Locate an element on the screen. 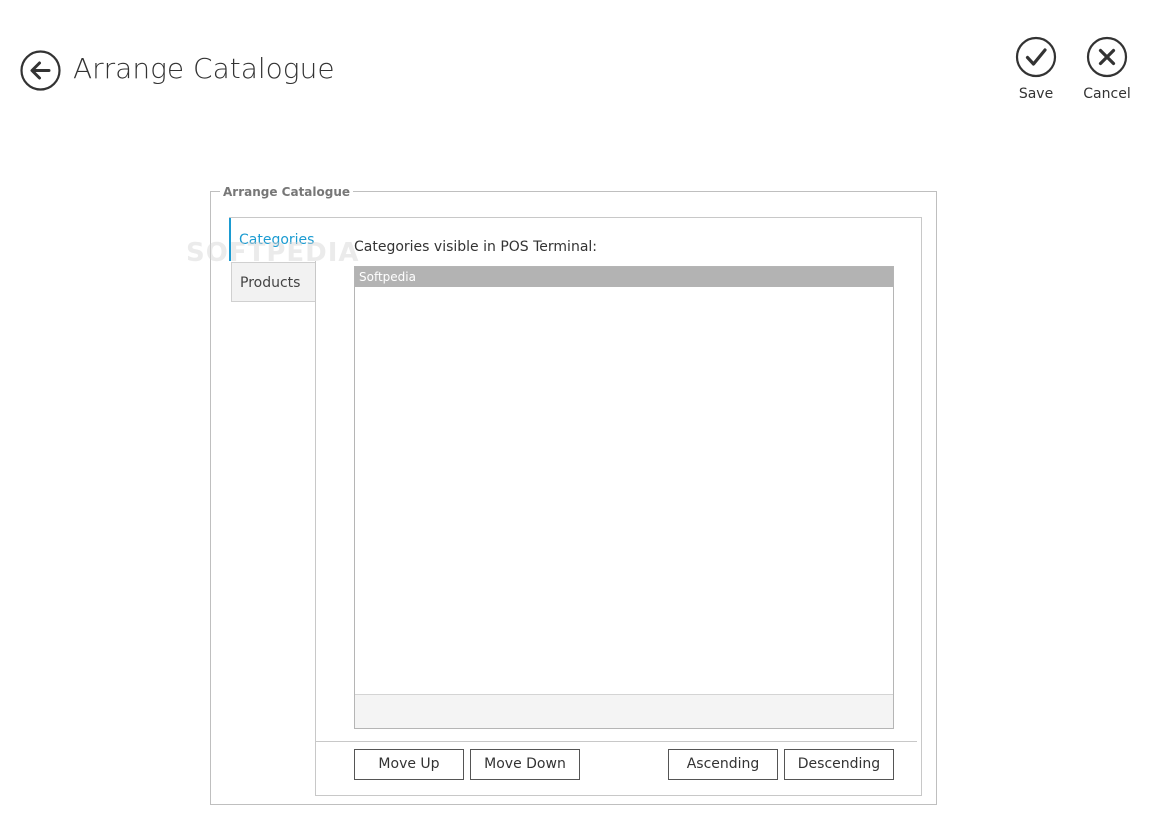  cancel-button: Cancel is located at coordinates (1107, 69).